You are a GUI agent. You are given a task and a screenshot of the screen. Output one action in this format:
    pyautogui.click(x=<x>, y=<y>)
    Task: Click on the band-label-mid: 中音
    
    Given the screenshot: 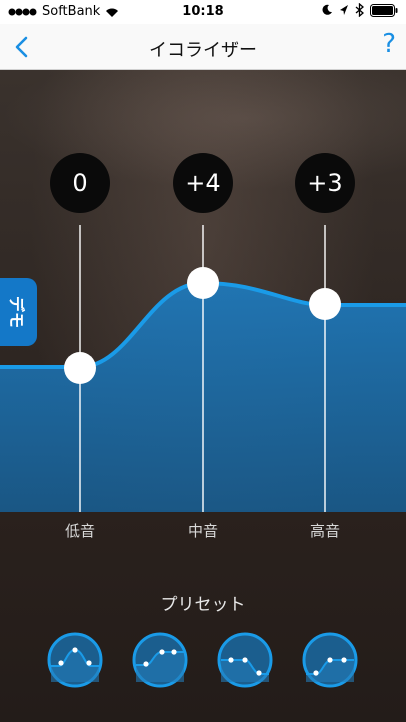 What is the action you would take?
    pyautogui.click(x=202, y=531)
    